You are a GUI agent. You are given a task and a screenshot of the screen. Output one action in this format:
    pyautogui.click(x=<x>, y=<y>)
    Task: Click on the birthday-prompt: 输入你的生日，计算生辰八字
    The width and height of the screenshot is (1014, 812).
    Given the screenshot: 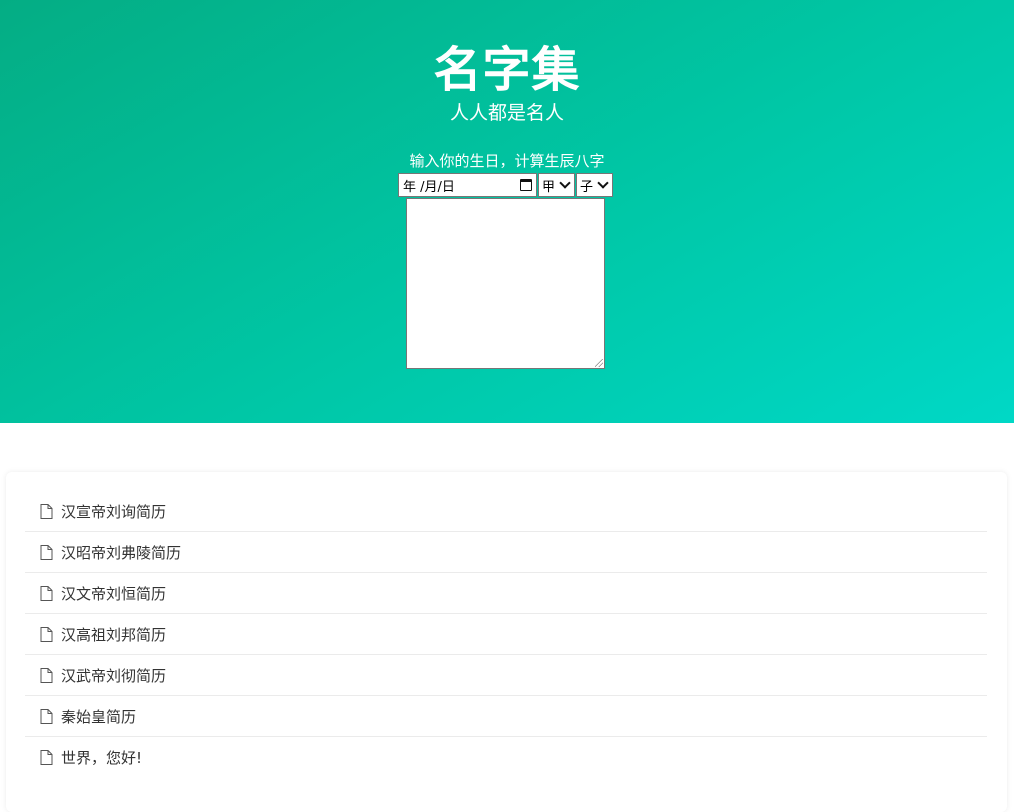 What is the action you would take?
    pyautogui.click(x=507, y=161)
    